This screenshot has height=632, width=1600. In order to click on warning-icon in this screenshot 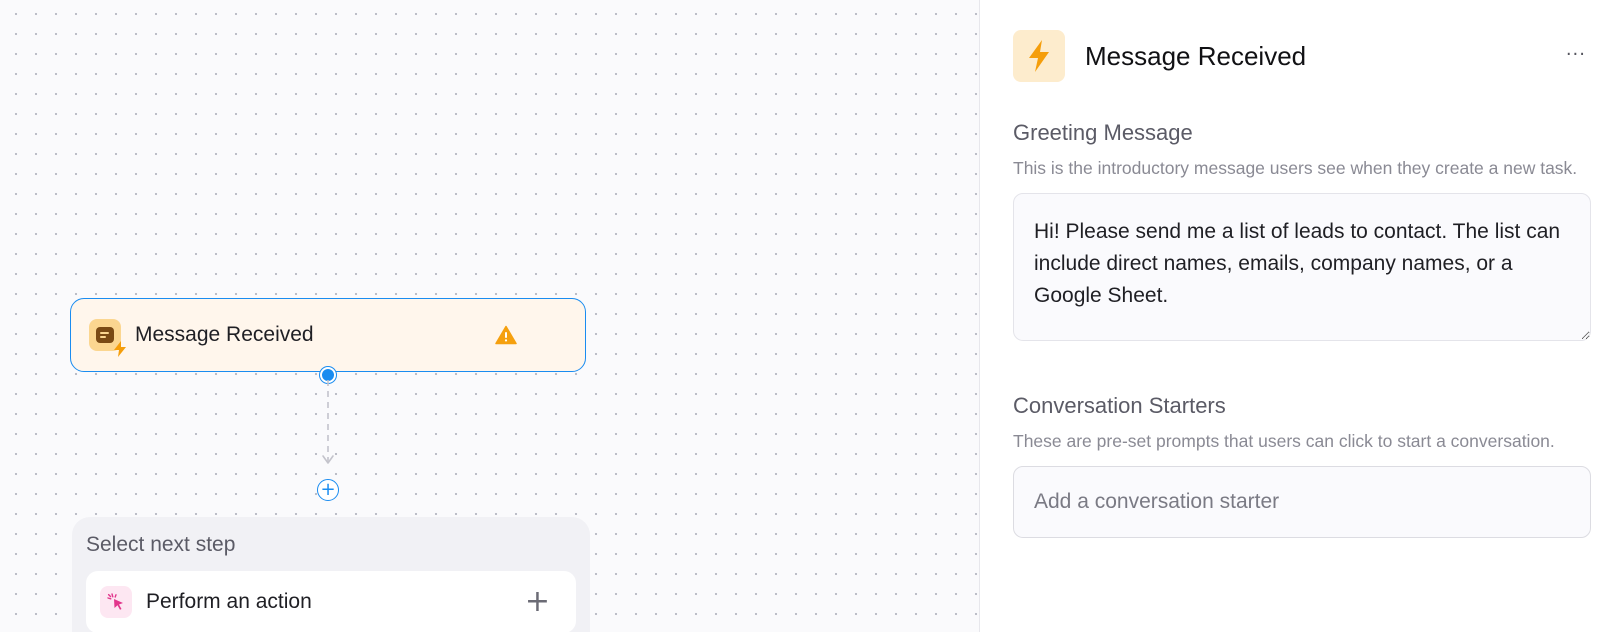, I will do `click(506, 335)`.